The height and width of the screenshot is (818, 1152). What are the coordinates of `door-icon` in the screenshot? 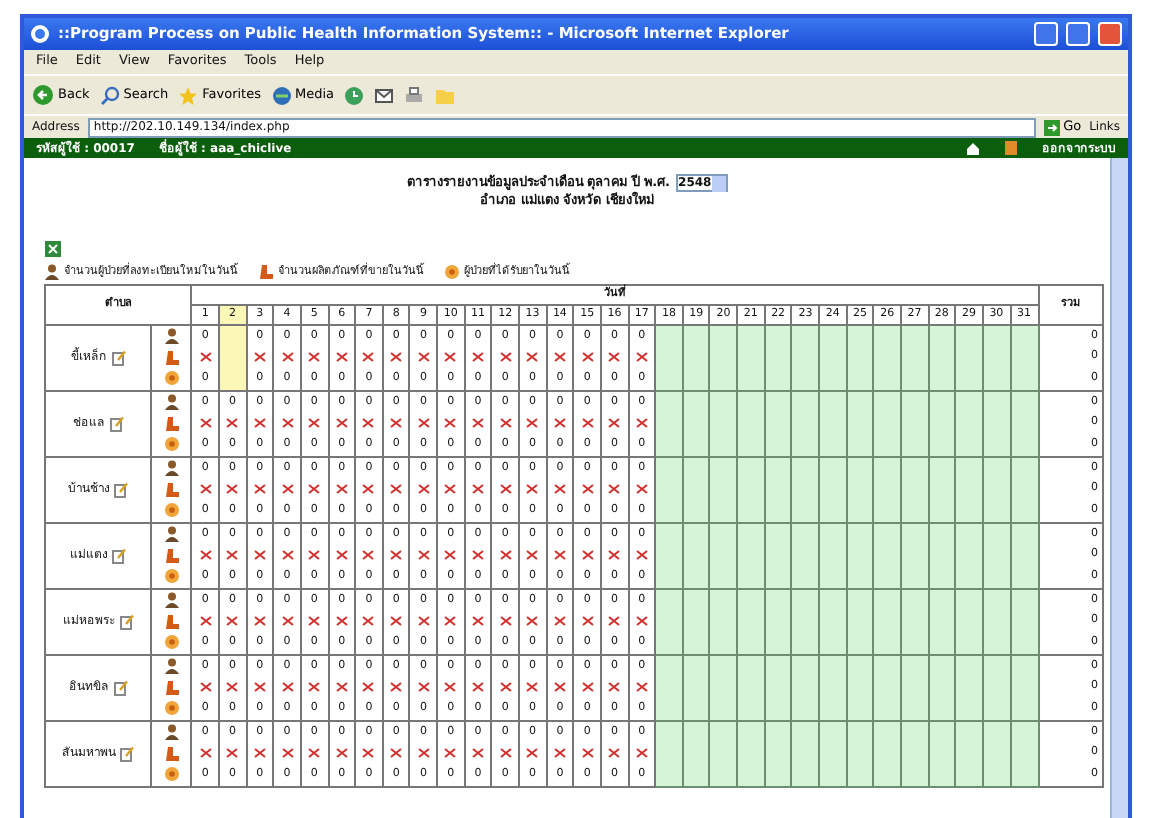 It's located at (1011, 148).